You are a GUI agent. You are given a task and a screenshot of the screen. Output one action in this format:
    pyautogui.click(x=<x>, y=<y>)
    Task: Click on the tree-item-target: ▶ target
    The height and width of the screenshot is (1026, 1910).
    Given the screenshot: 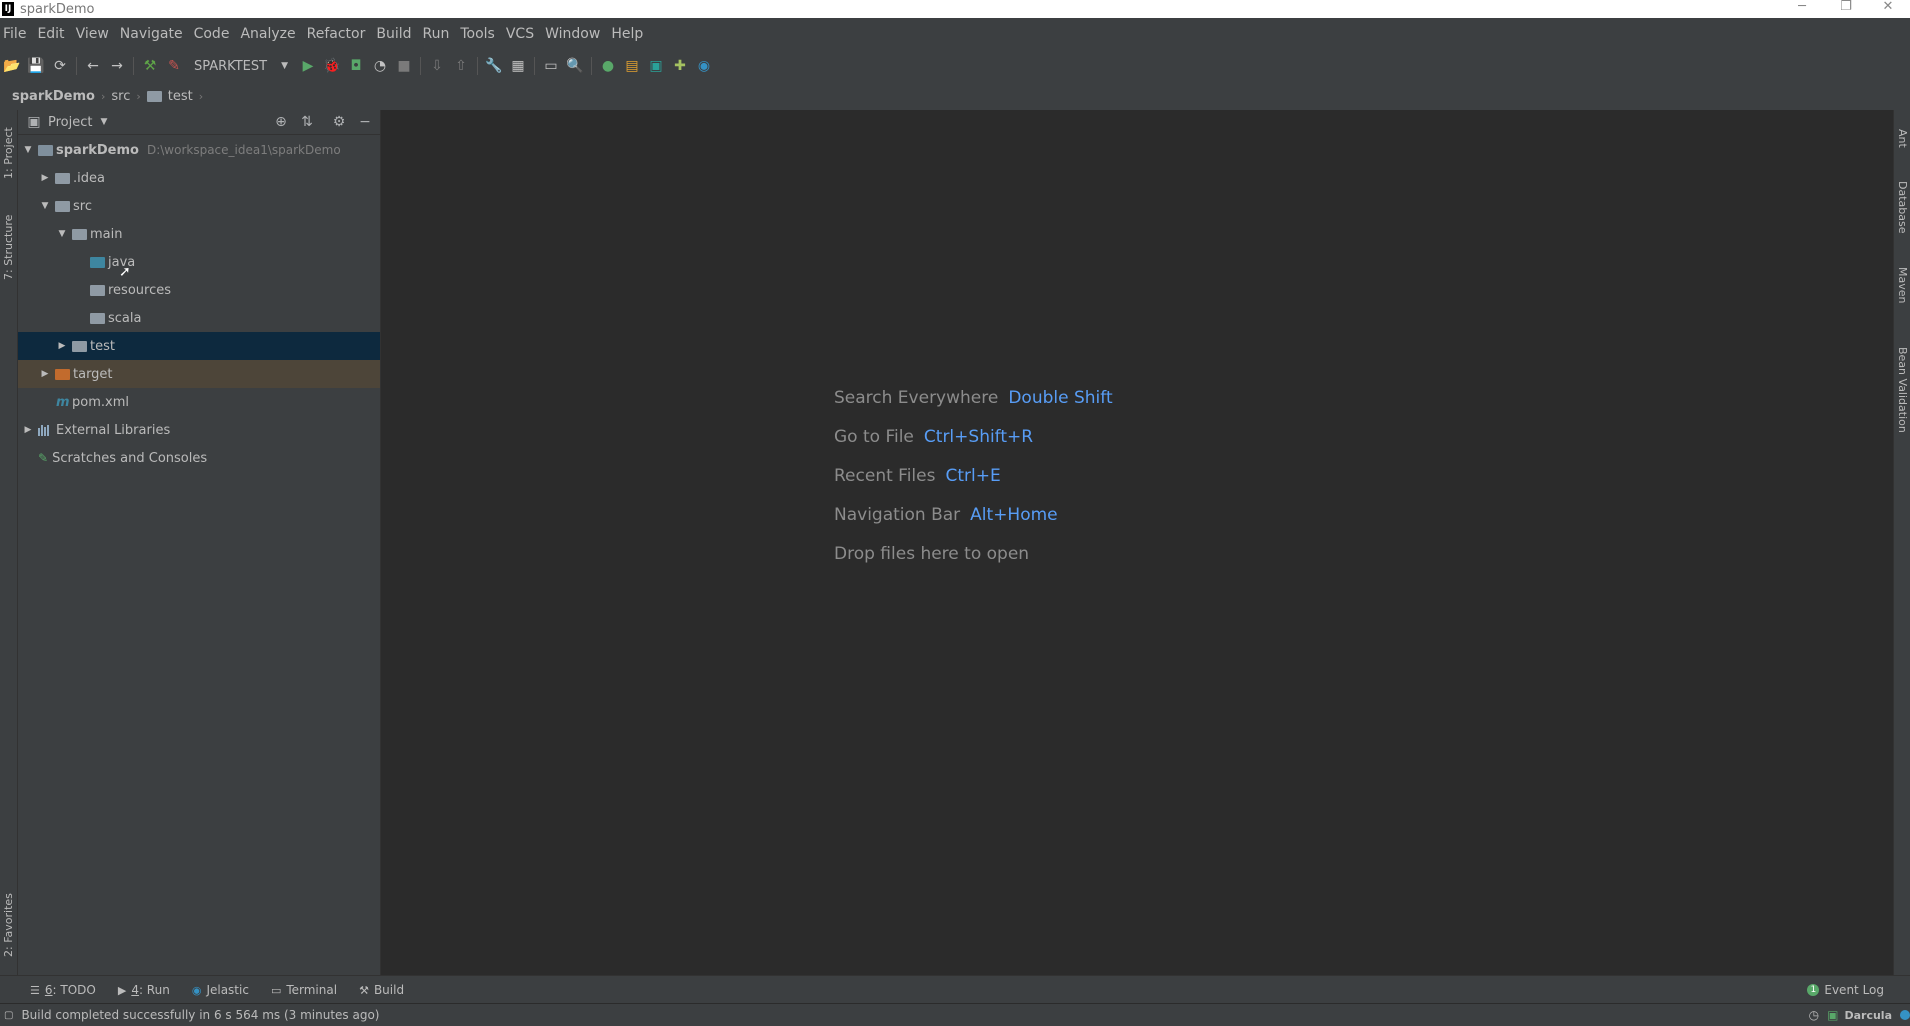 What is the action you would take?
    pyautogui.click(x=199, y=374)
    